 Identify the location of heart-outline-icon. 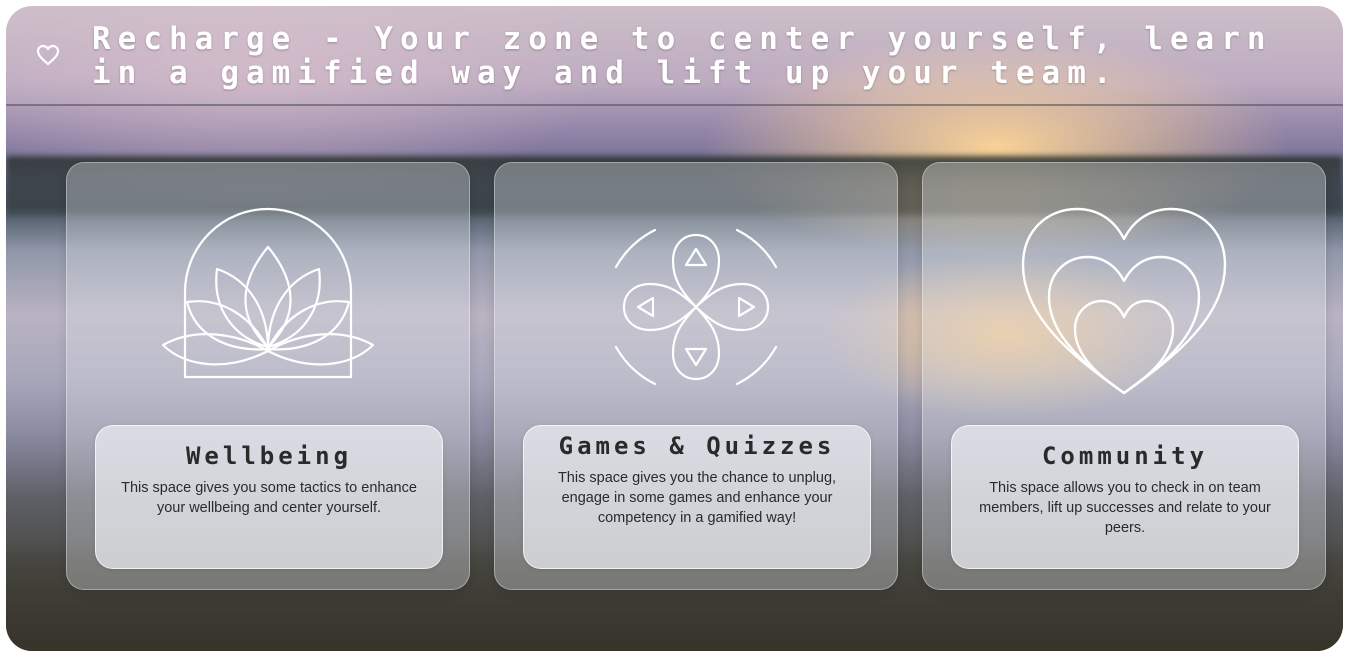
(48, 55).